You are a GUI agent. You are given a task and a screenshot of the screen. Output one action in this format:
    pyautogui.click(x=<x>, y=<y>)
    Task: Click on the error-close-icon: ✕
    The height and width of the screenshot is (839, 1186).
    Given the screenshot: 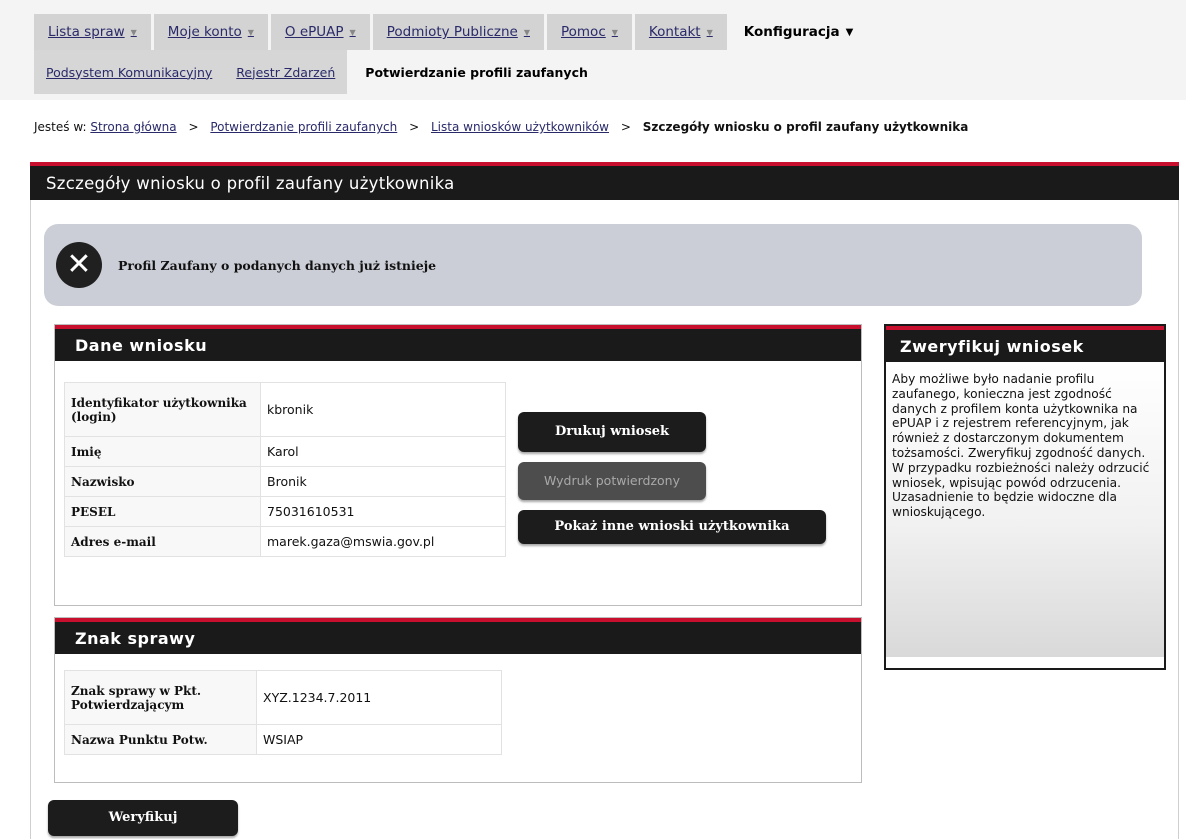 What is the action you would take?
    pyautogui.click(x=79, y=265)
    